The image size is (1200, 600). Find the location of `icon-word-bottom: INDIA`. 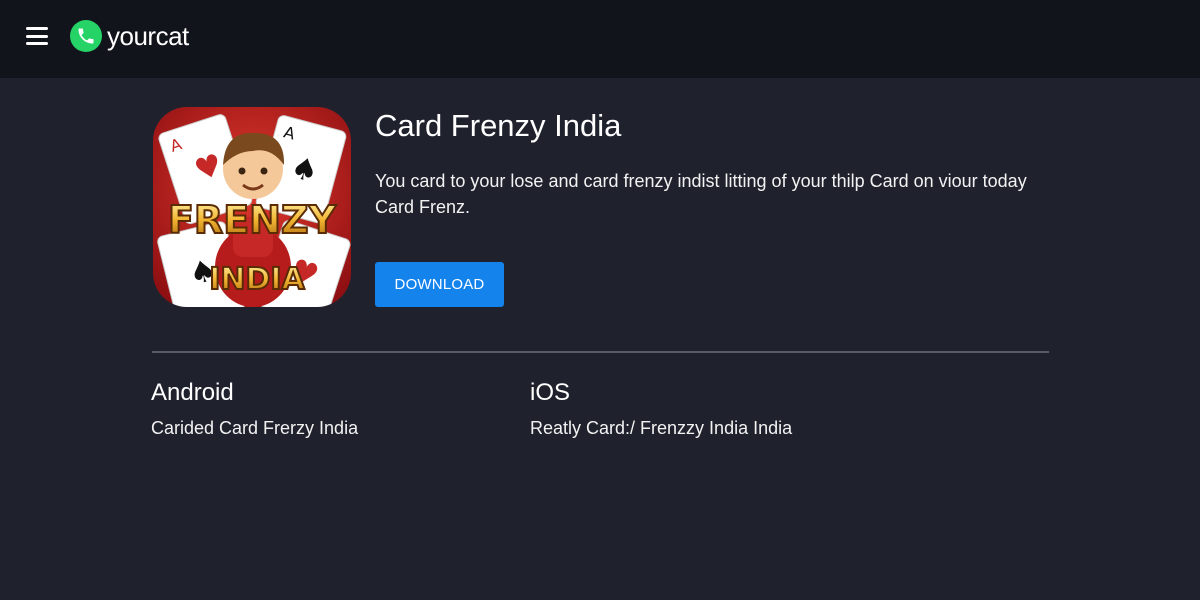

icon-word-bottom: INDIA is located at coordinates (257, 279).